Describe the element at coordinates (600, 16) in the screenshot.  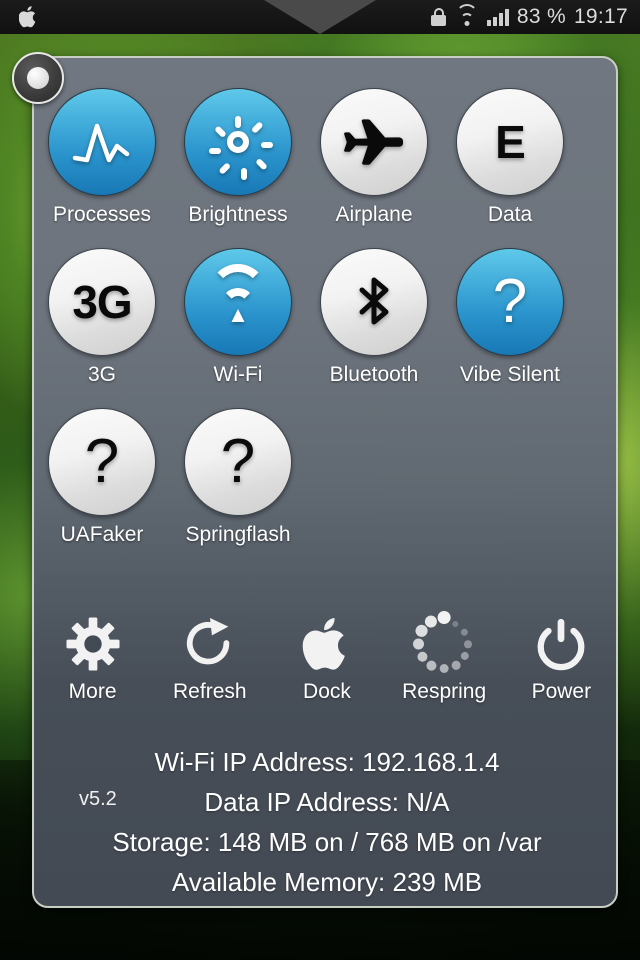
I see `clock: 19:17` at that location.